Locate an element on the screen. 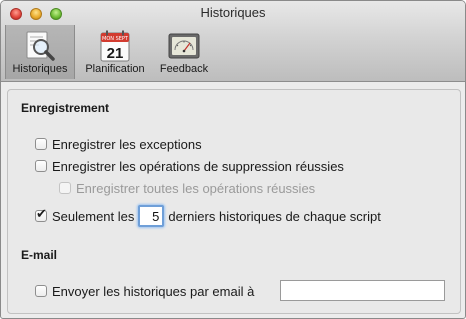 The image size is (466, 319). calendar-icon: MON SEPT 21 is located at coordinates (115, 46).